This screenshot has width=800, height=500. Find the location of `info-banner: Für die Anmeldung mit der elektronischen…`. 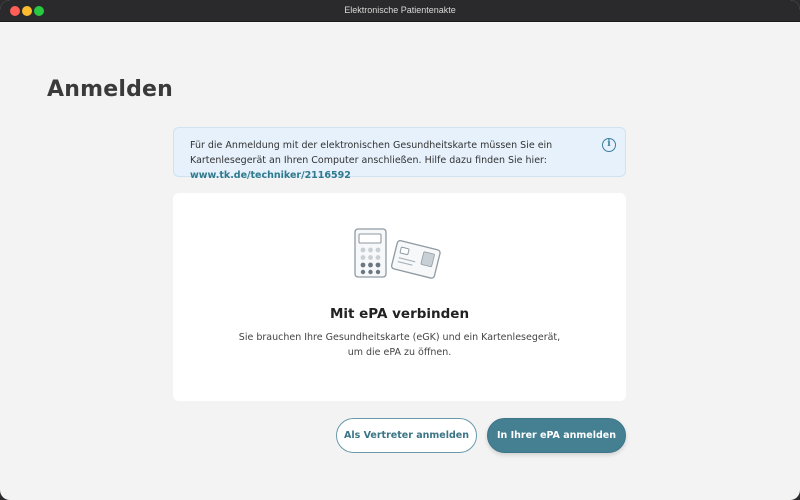

info-banner: Für die Anmeldung mit der elektronischen… is located at coordinates (399, 154).